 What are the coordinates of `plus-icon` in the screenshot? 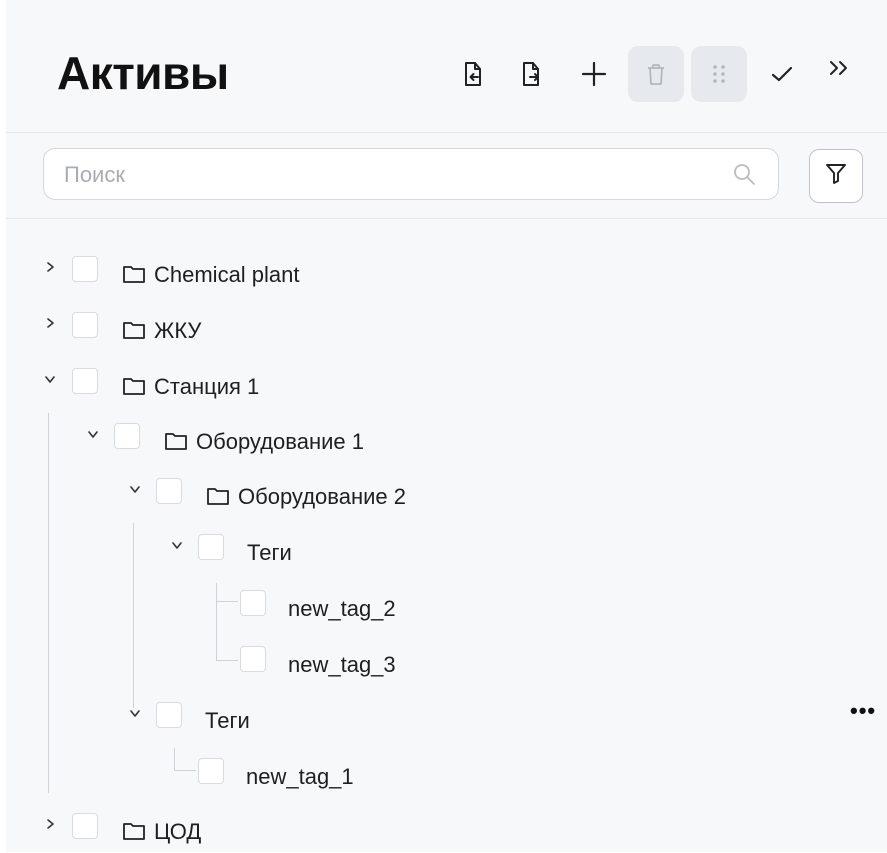 It's located at (594, 74).